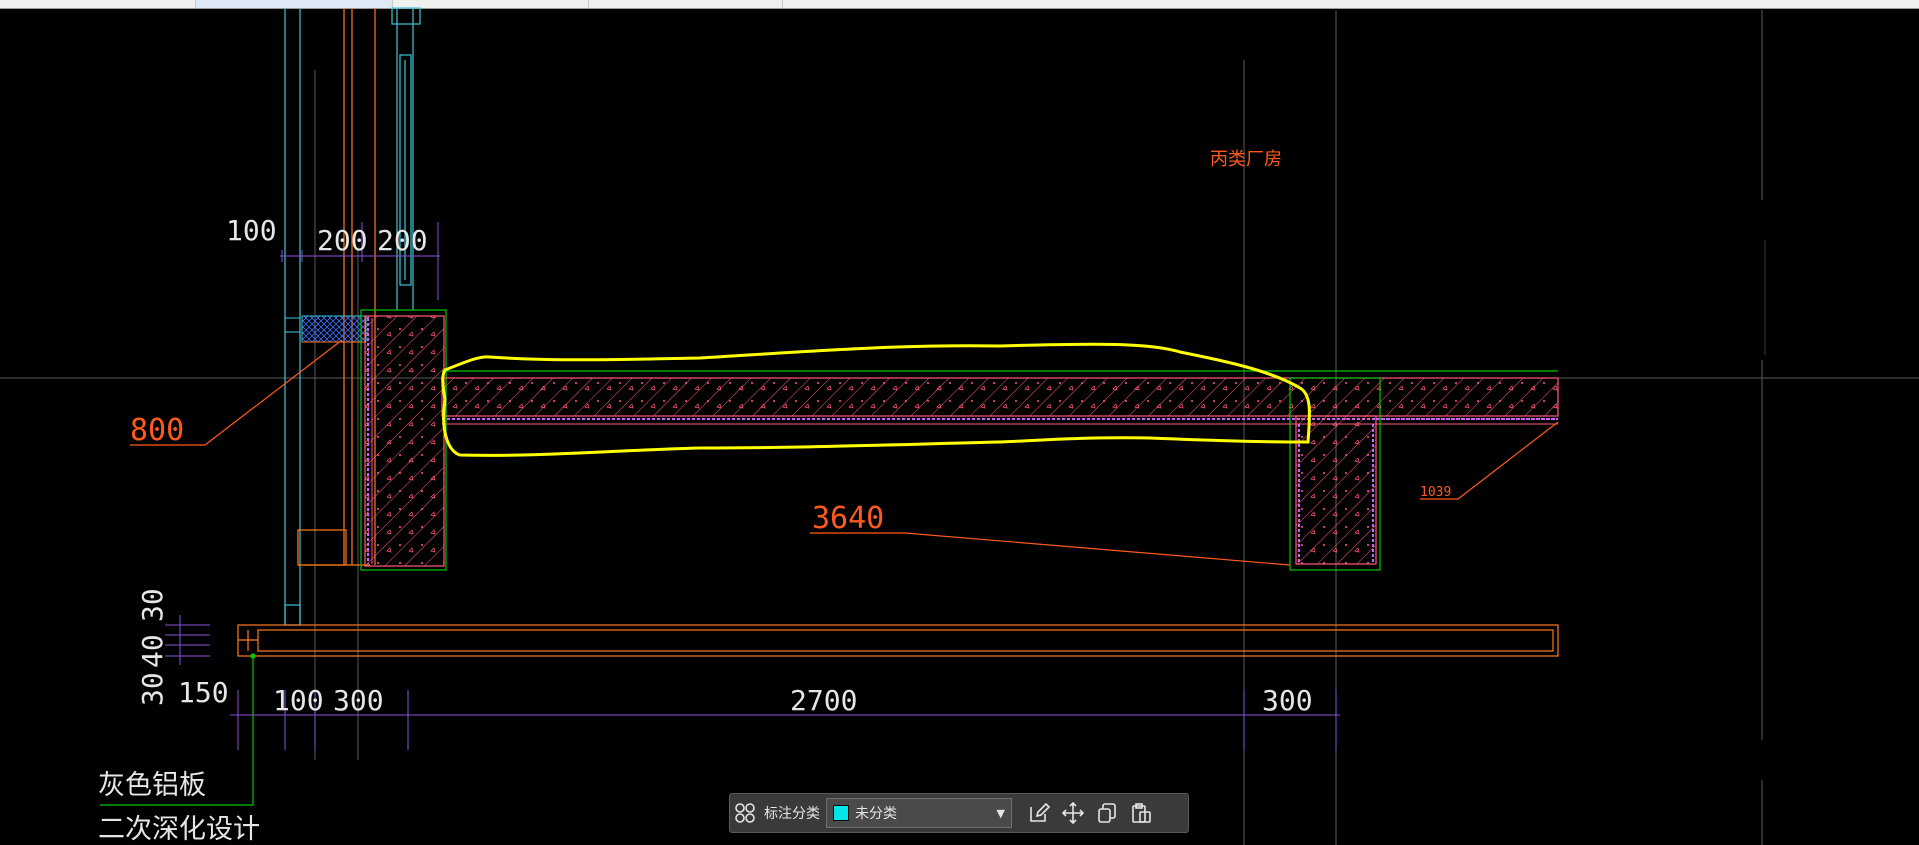 This screenshot has width=1919, height=845. Describe the element at coordinates (179, 829) in the screenshot. I see `note-design: 二次深化设计` at that location.